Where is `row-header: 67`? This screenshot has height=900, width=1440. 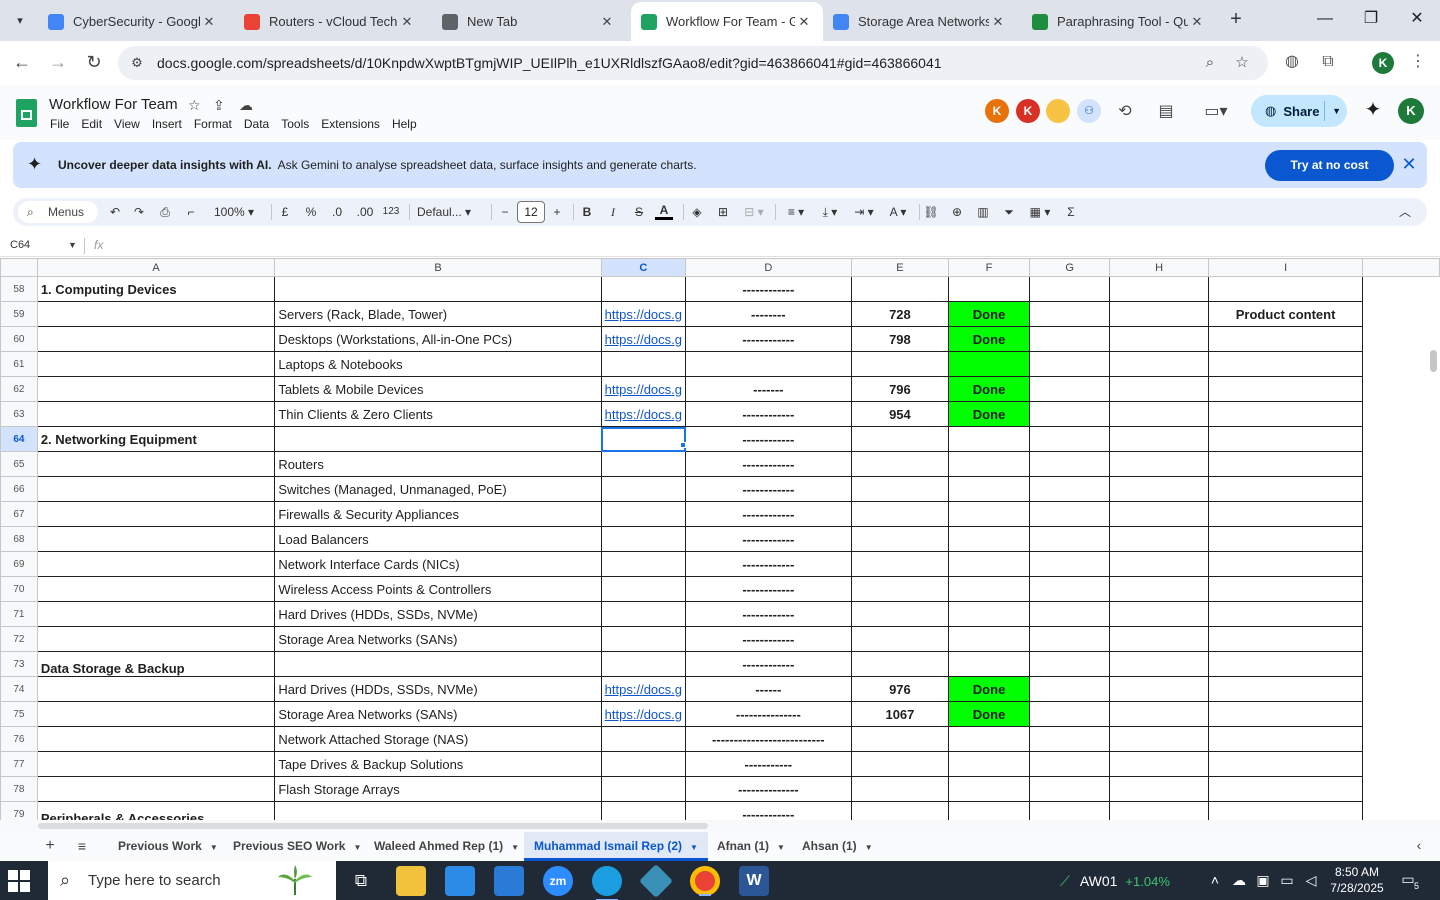 row-header: 67 is located at coordinates (19, 514).